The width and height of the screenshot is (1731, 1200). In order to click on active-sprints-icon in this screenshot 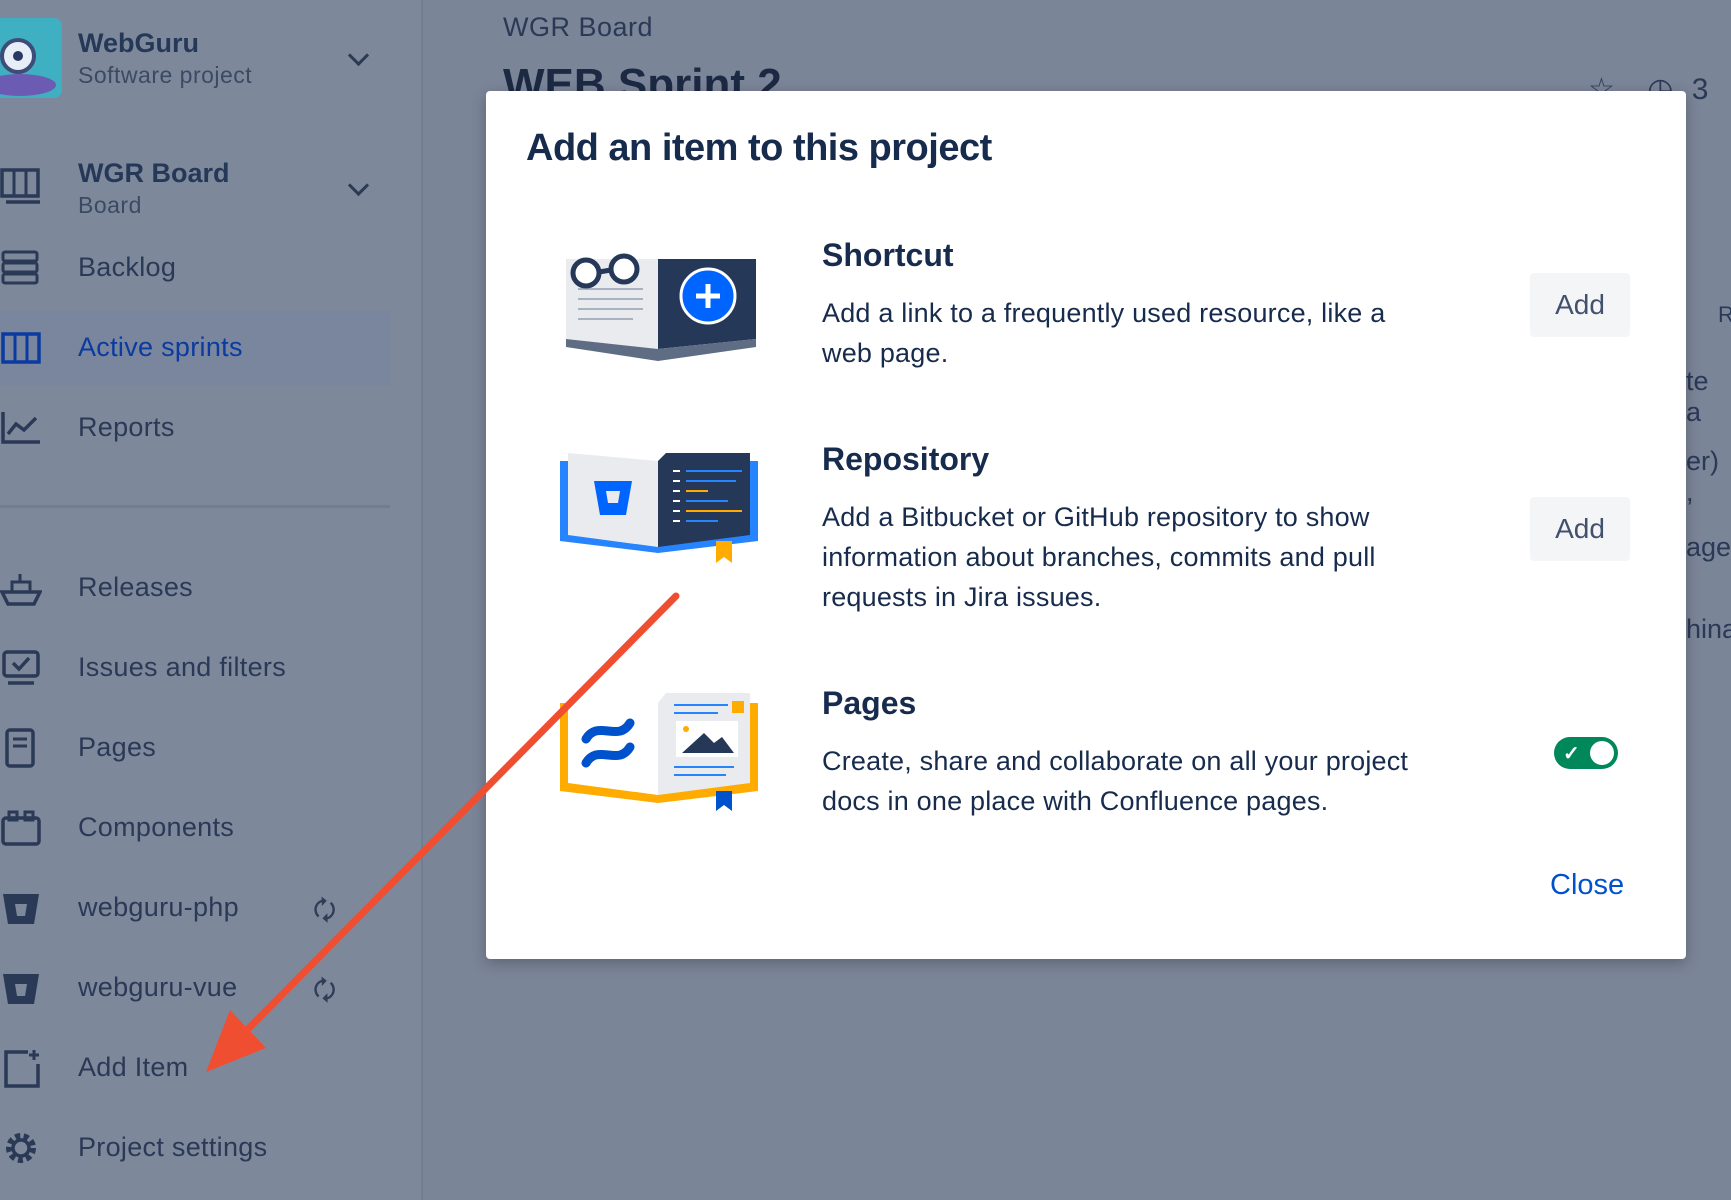, I will do `click(21, 348)`.